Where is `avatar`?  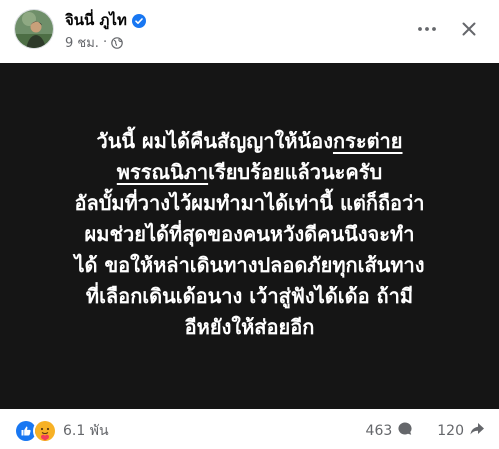 avatar is located at coordinates (34, 29).